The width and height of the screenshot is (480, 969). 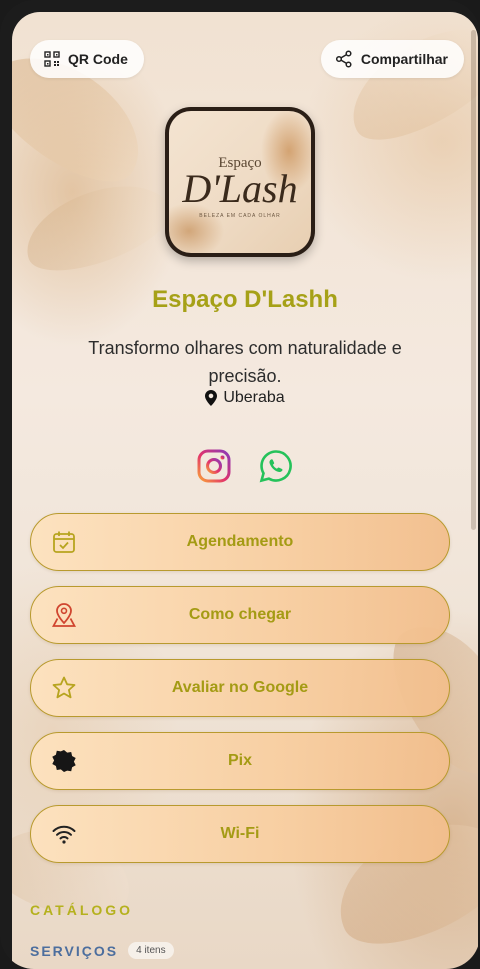 I want to click on share-button: Compartilhar, so click(x=392, y=59).